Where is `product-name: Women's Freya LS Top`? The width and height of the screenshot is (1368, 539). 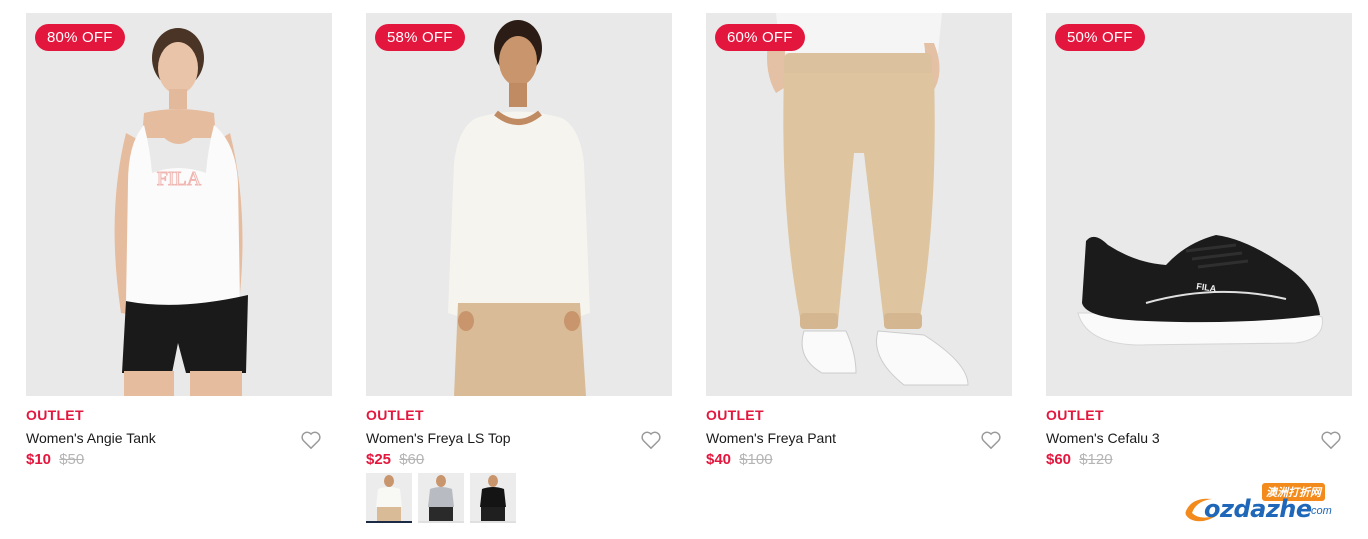 product-name: Women's Freya LS Top is located at coordinates (438, 438).